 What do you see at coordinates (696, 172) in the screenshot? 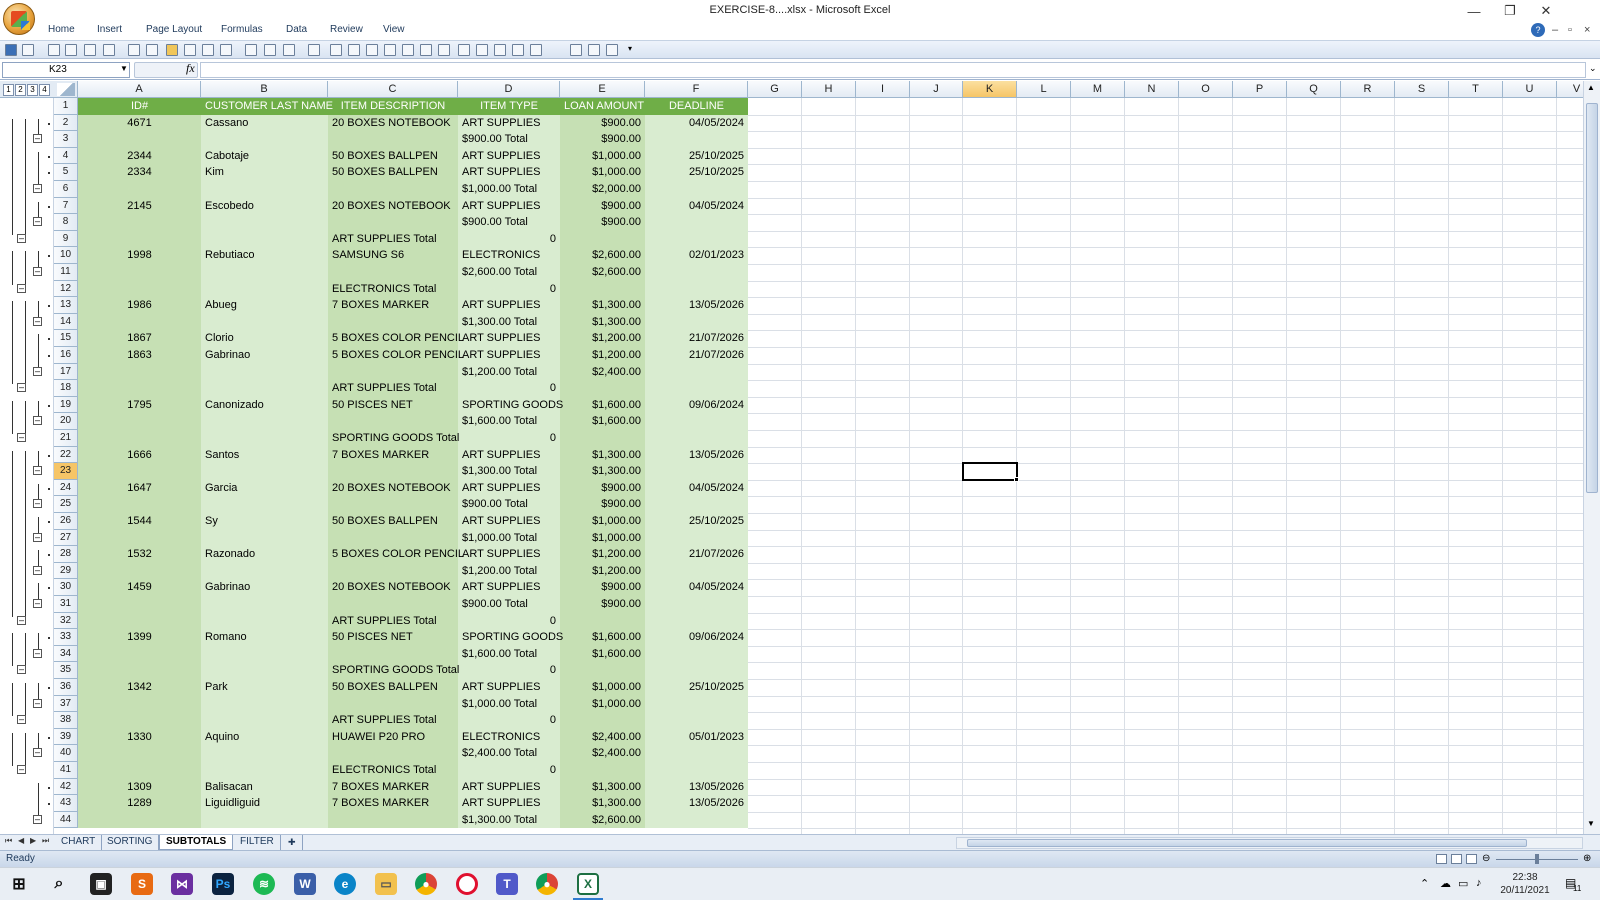
I see `cell-f5: 25/10/2025` at bounding box center [696, 172].